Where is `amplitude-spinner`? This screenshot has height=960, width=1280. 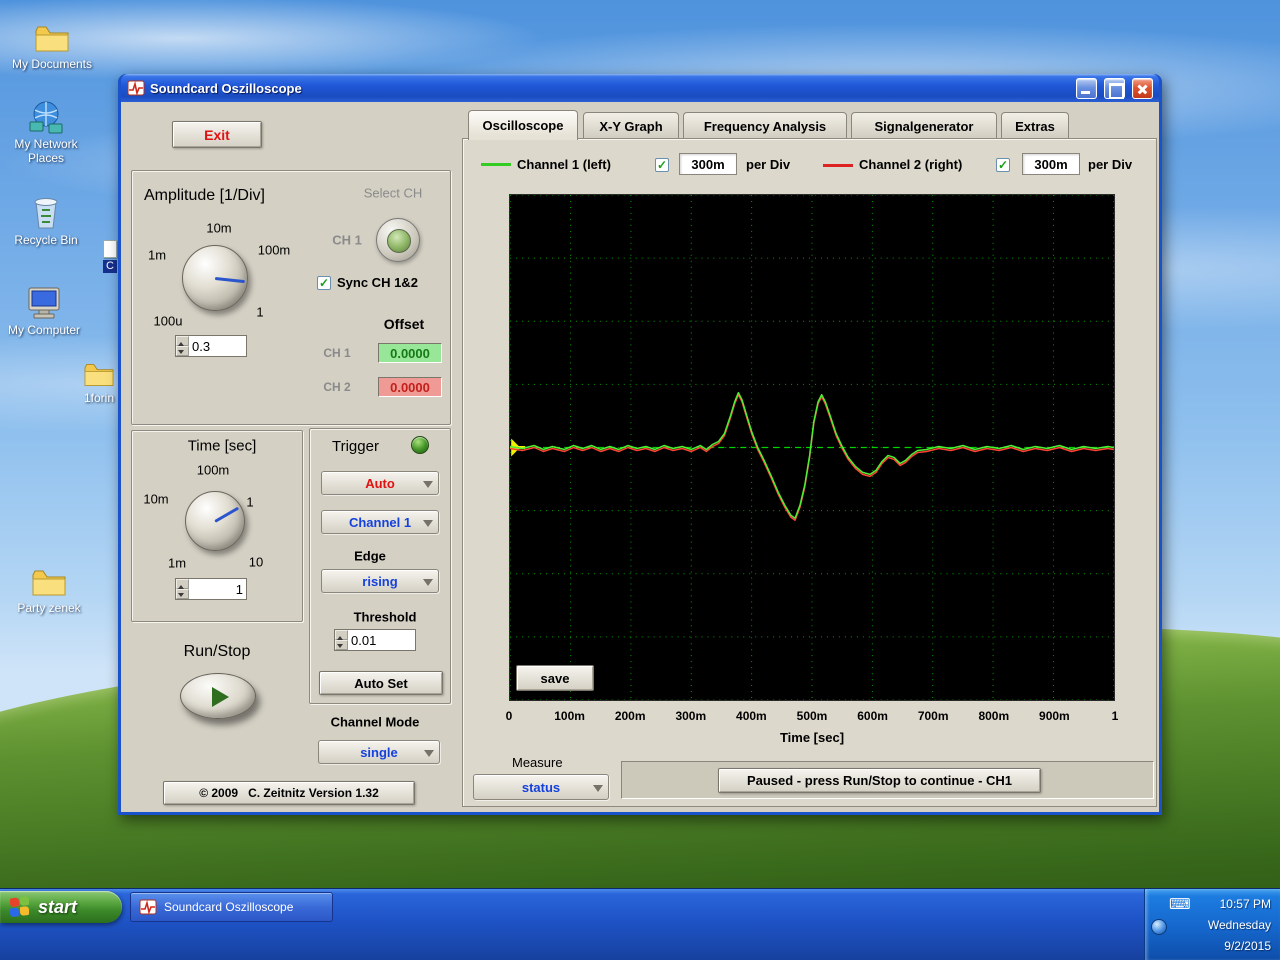 amplitude-spinner is located at coordinates (211, 346).